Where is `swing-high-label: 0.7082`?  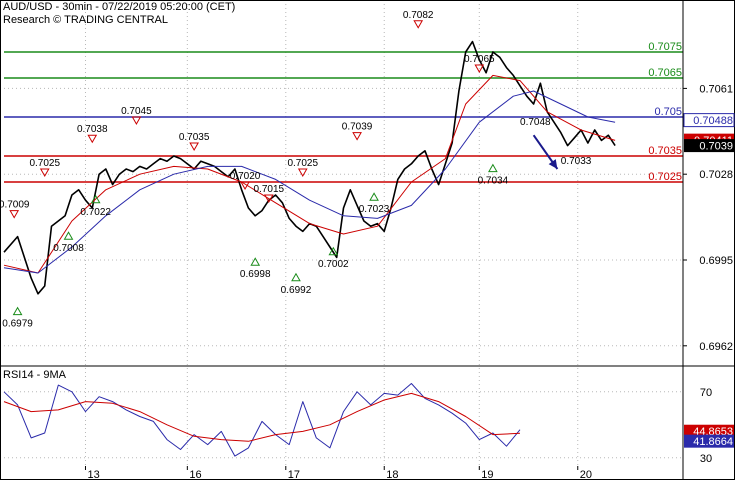 swing-high-label: 0.7082 is located at coordinates (418, 15).